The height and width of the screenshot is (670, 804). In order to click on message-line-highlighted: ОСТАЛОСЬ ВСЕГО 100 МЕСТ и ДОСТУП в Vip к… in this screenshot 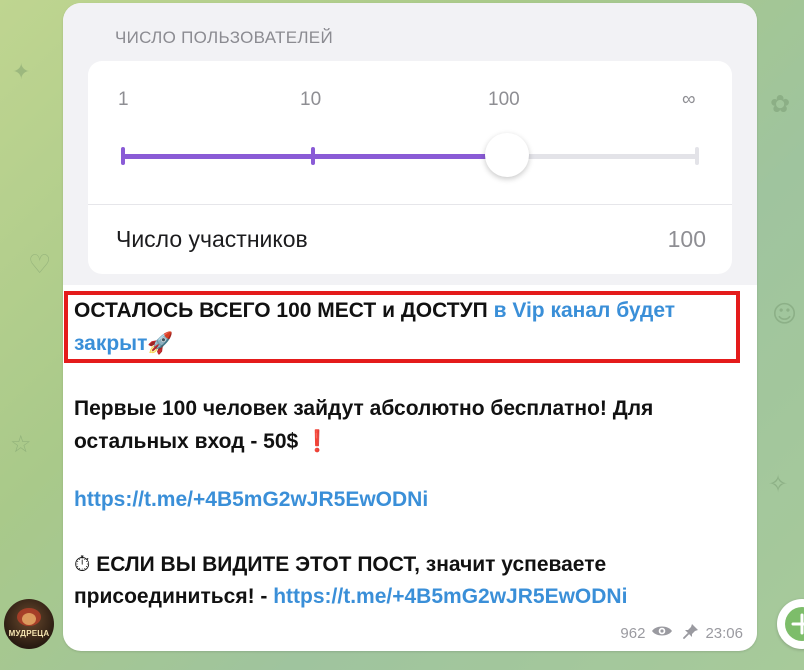, I will do `click(404, 327)`.